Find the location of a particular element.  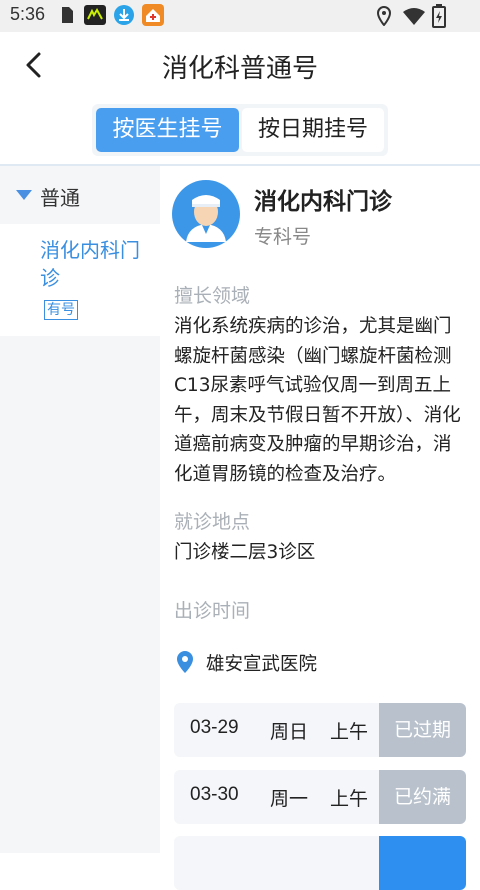

header: 消化科普通号 is located at coordinates (240, 66).